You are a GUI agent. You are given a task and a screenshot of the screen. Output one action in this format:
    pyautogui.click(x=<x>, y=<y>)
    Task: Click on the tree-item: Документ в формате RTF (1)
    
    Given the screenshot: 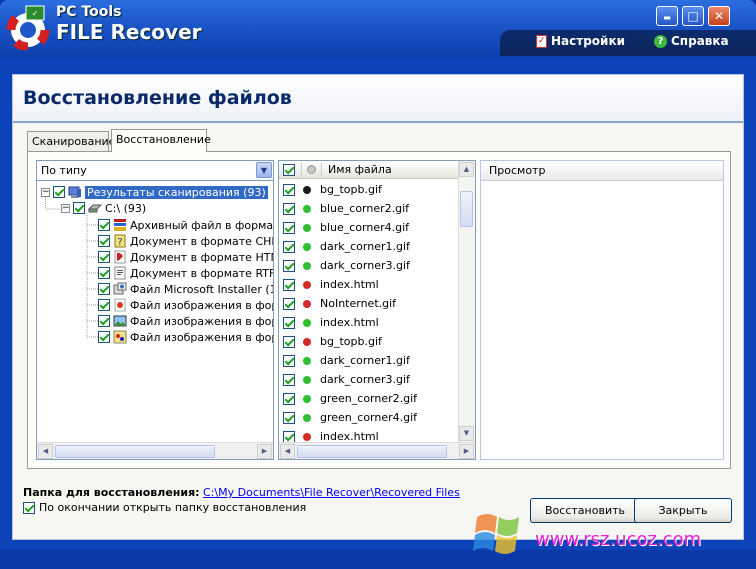 What is the action you would take?
    pyautogui.click(x=185, y=273)
    